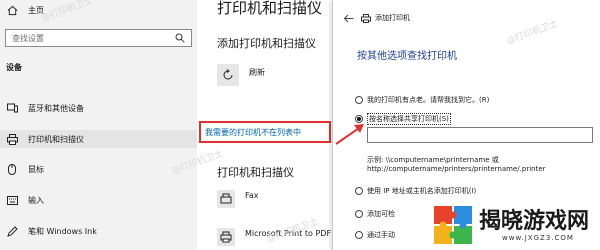 This screenshot has height=250, width=600. I want to click on sidebar-item-bluetooth: 蓝牙和其他设备, so click(98, 108).